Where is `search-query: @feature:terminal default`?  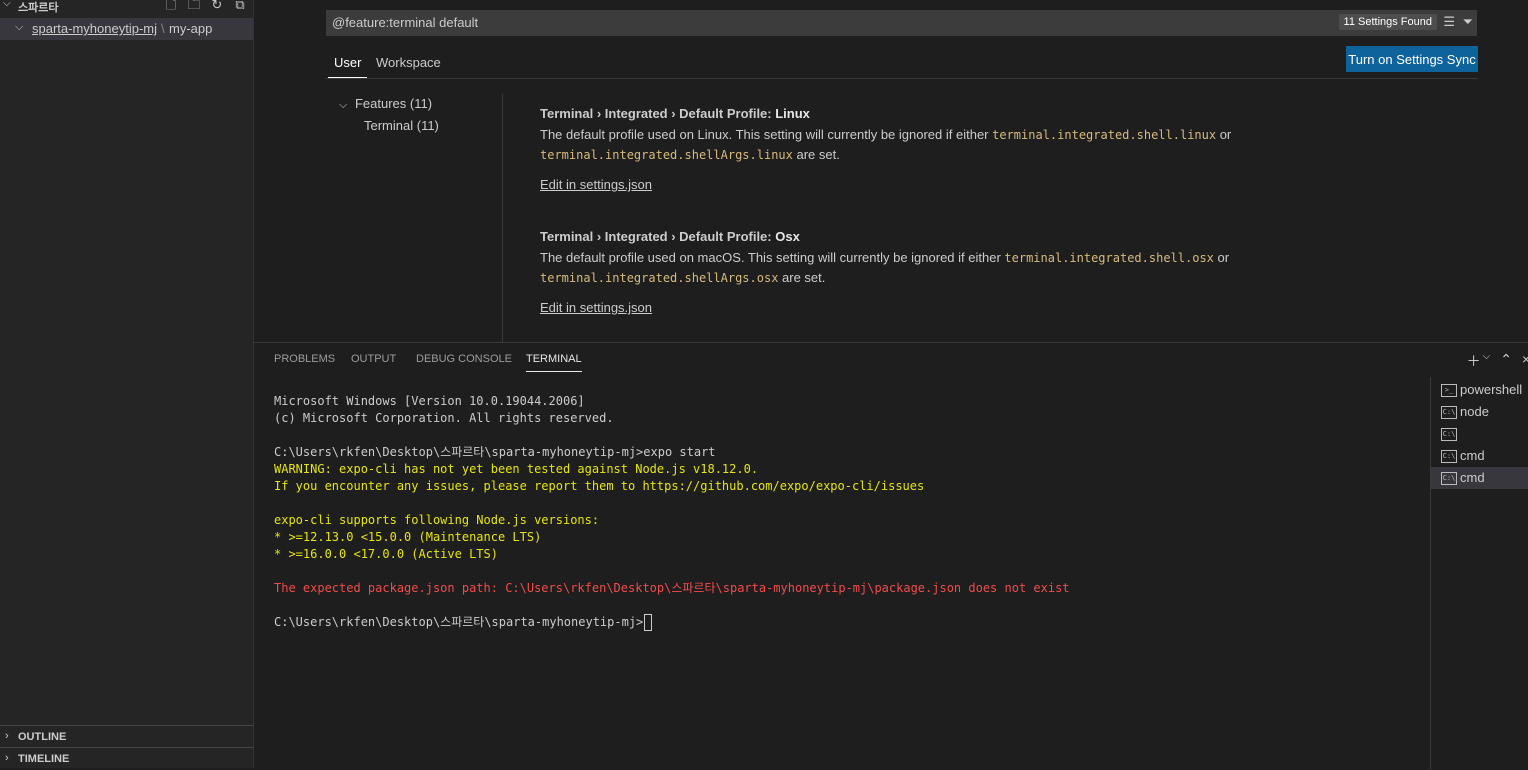 search-query: @feature:terminal default is located at coordinates (405, 22).